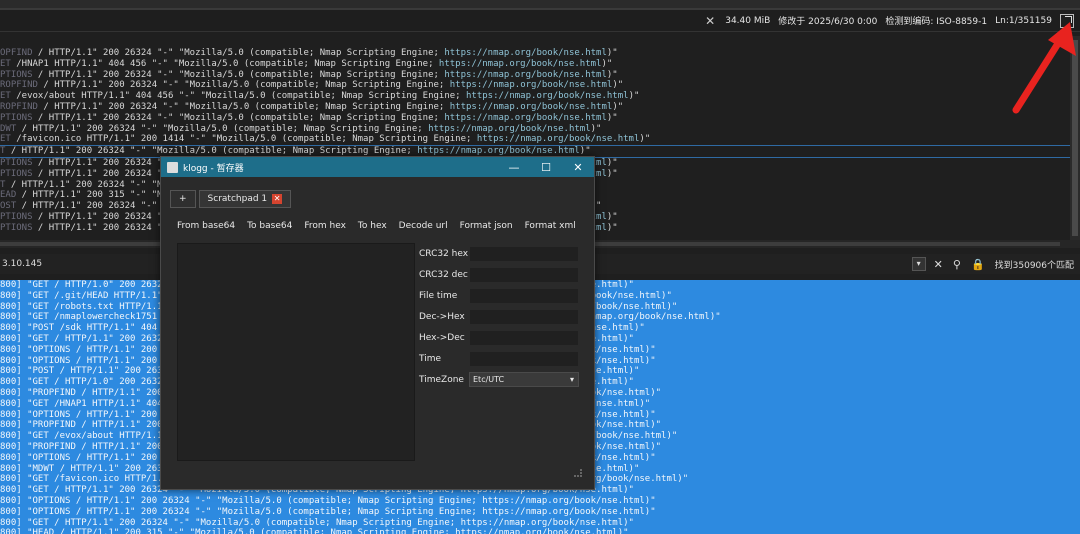 The image size is (1080, 534). I want to click on lock-icon: 🔒, so click(978, 264).